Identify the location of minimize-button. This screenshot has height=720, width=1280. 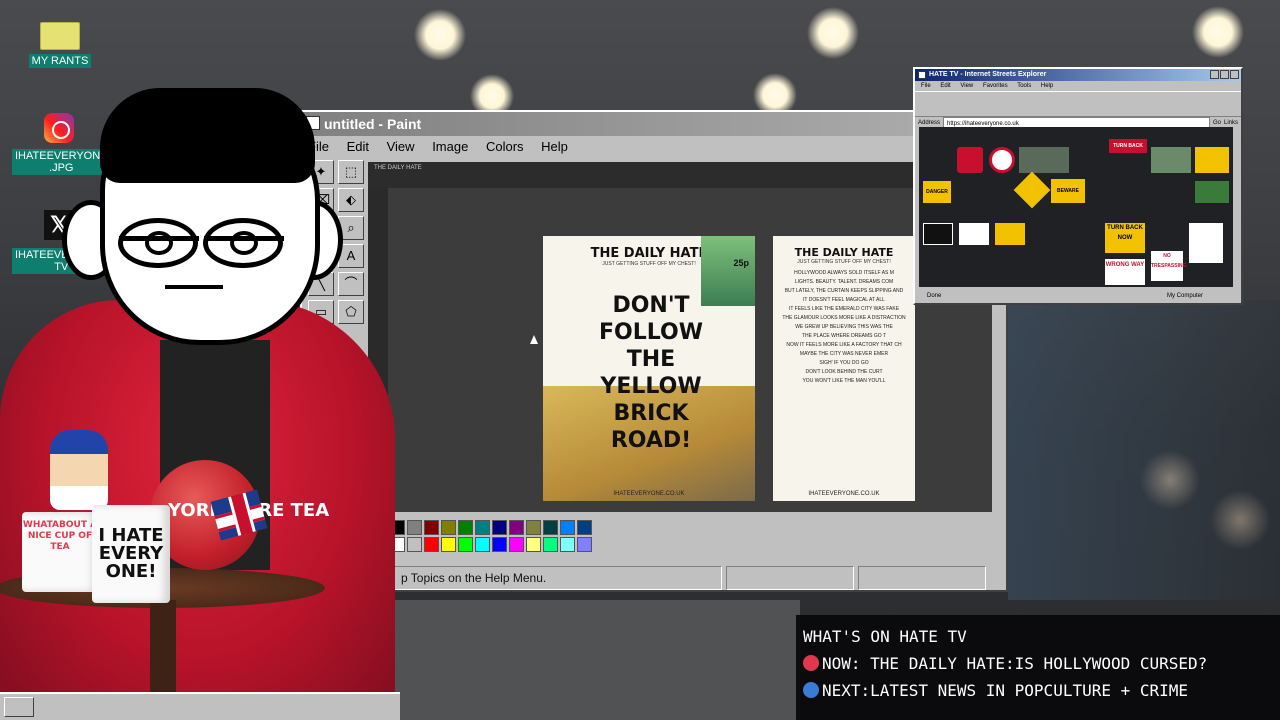
(1214, 74).